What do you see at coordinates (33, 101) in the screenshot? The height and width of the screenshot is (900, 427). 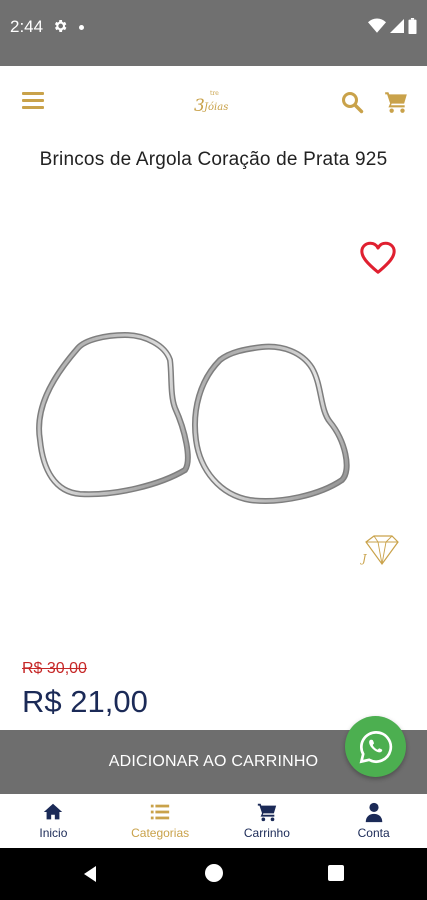 I see `menu-icon` at bounding box center [33, 101].